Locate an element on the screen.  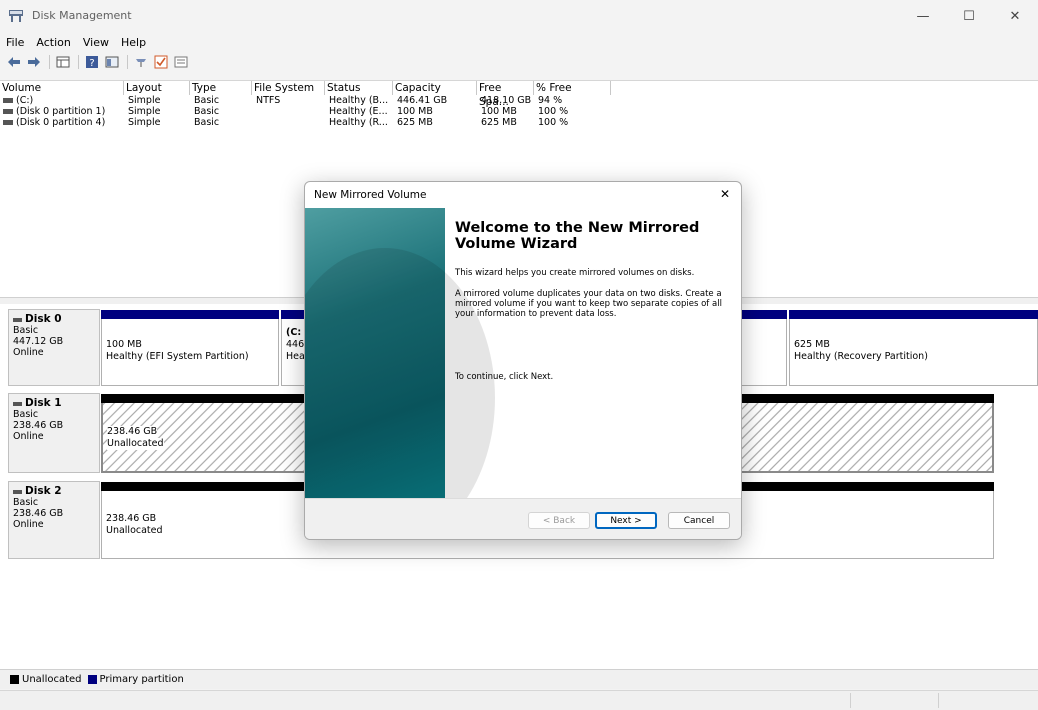
close-button: ✕ is located at coordinates (1015, 16).